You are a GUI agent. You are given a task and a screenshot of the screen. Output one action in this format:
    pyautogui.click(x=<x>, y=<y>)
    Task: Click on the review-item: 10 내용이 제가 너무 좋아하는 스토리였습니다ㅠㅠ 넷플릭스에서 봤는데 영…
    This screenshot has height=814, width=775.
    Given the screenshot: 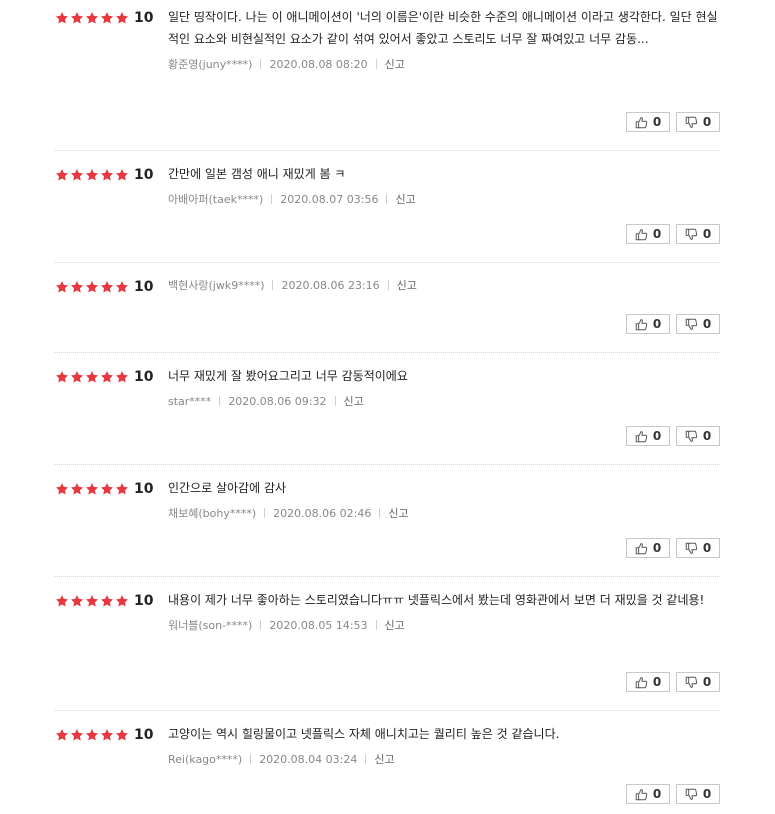 What is the action you would take?
    pyautogui.click(x=387, y=644)
    